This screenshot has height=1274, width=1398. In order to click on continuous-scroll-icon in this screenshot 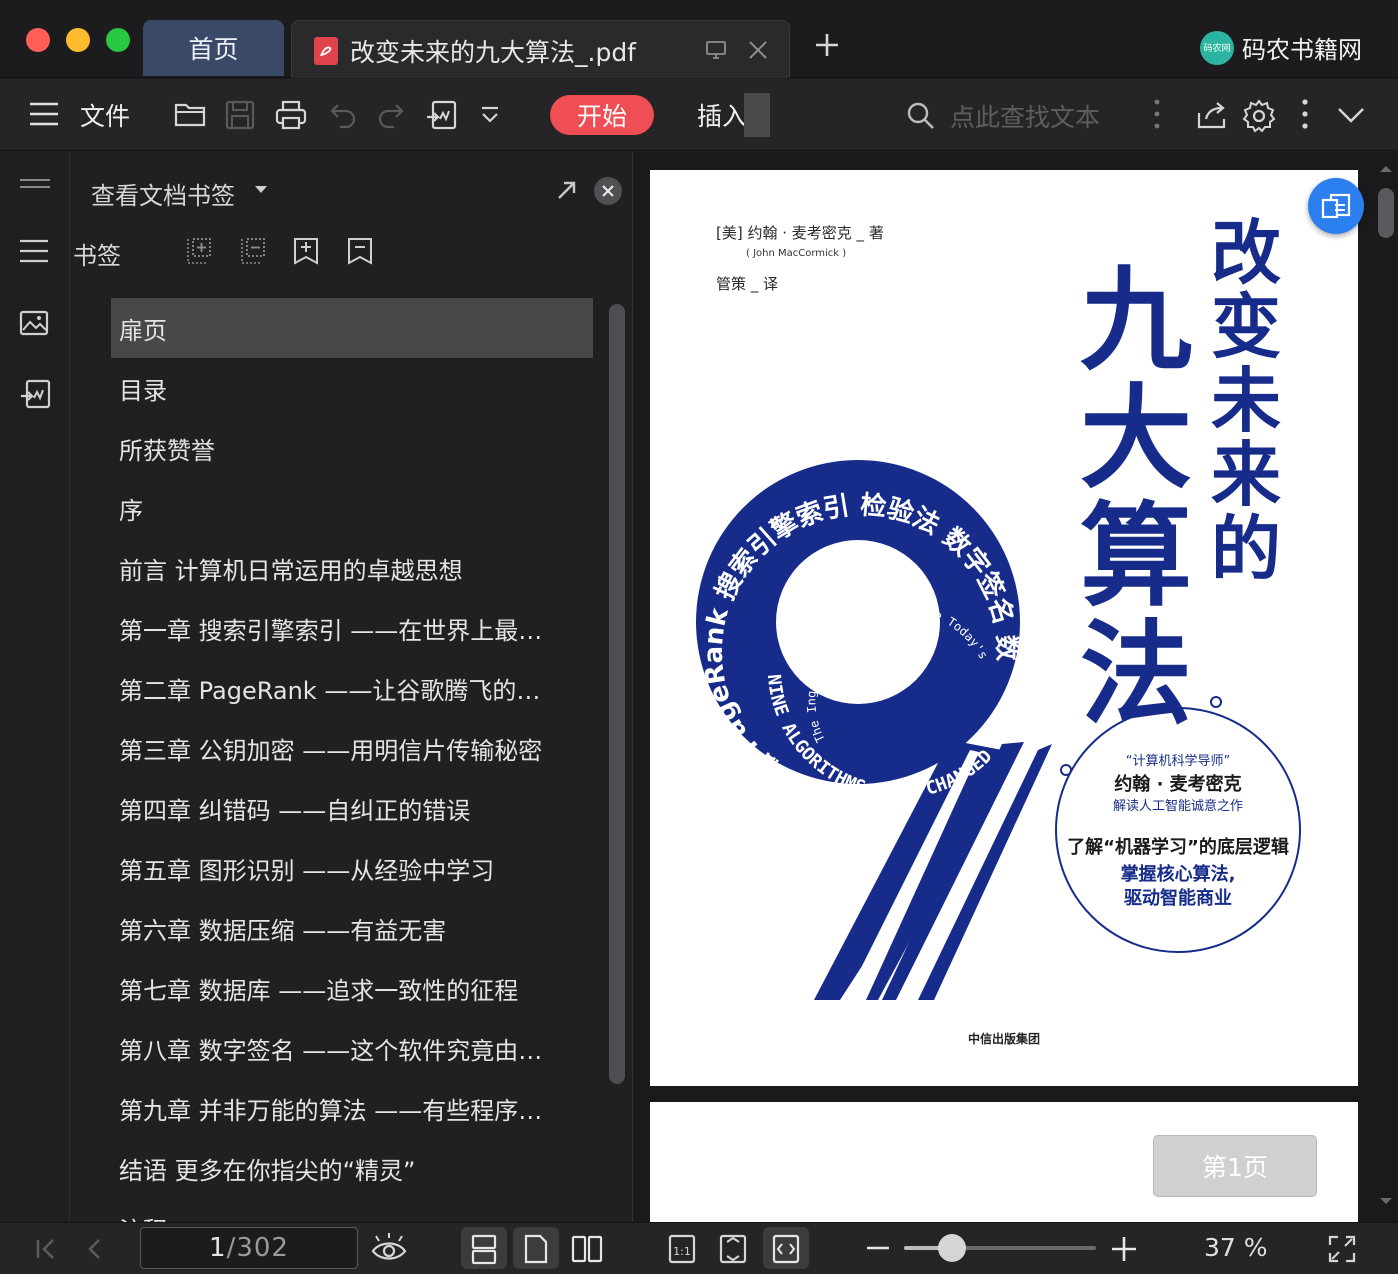, I will do `click(484, 1249)`.